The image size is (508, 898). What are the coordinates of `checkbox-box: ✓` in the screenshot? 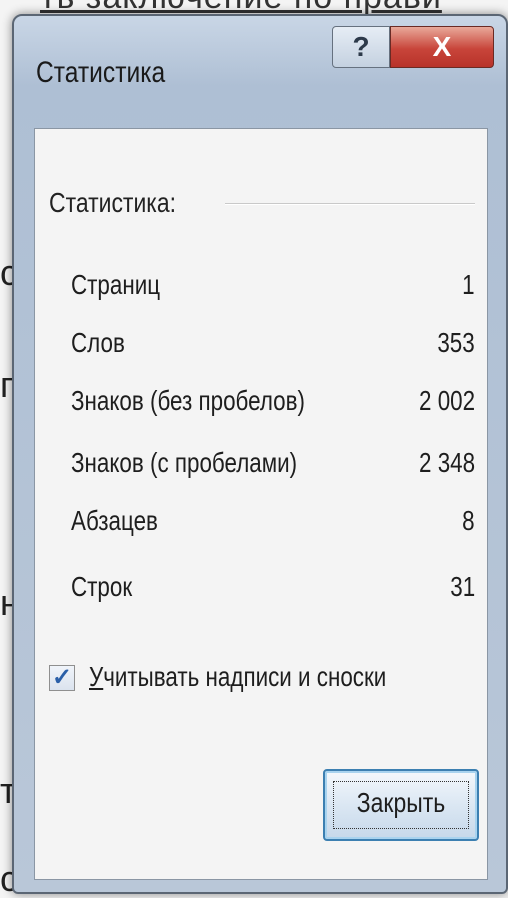 It's located at (62, 678).